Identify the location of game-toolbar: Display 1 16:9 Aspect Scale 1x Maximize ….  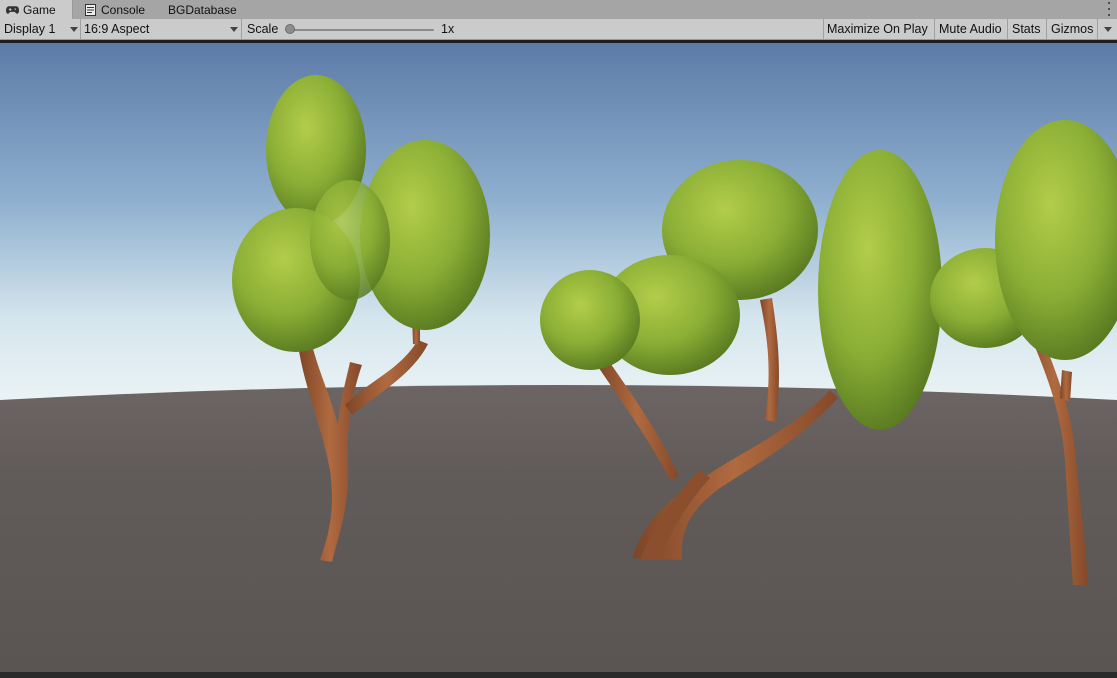
(558, 29).